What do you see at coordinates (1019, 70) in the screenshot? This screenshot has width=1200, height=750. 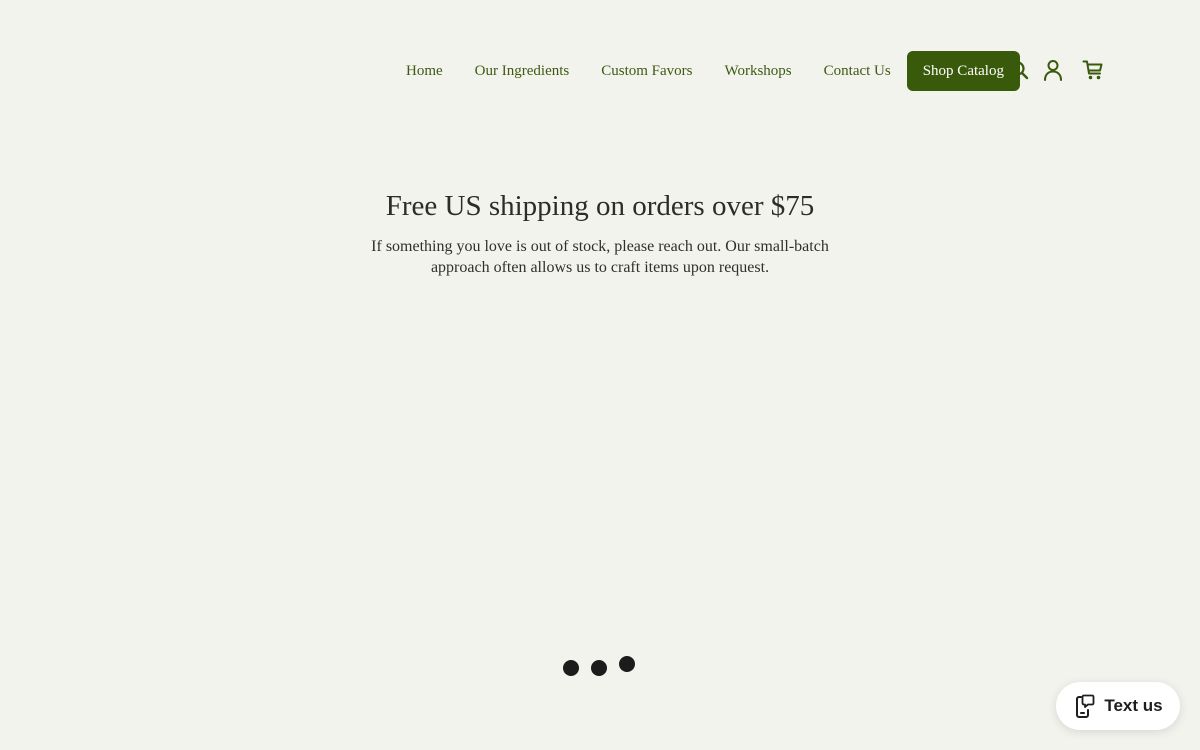 I see `search-icon` at bounding box center [1019, 70].